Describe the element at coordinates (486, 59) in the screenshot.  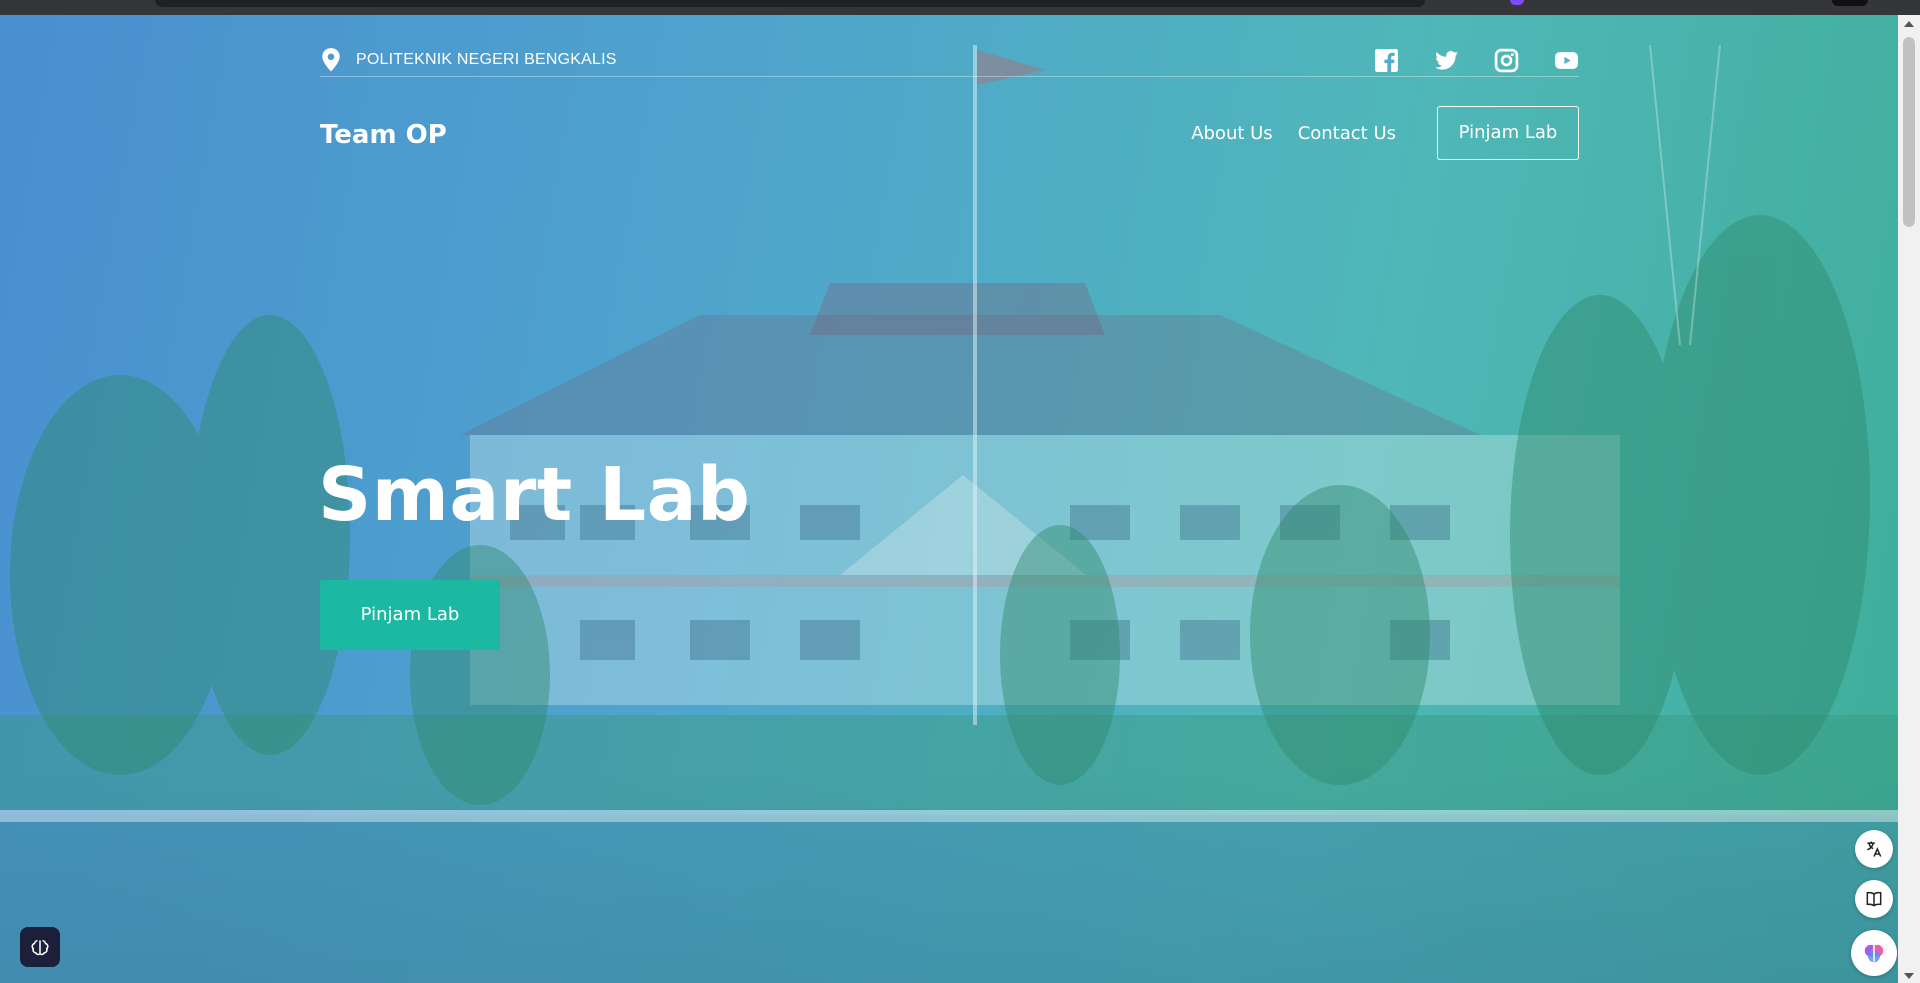
I see `location-text: POLITEKNIK NEGERI BENGKALIS` at that location.